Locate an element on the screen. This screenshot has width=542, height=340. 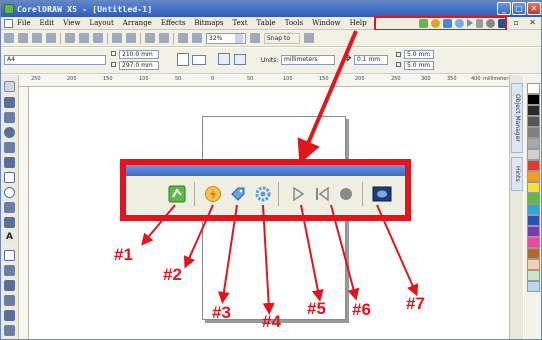
minimize-button: _ is located at coordinates (504, 8).